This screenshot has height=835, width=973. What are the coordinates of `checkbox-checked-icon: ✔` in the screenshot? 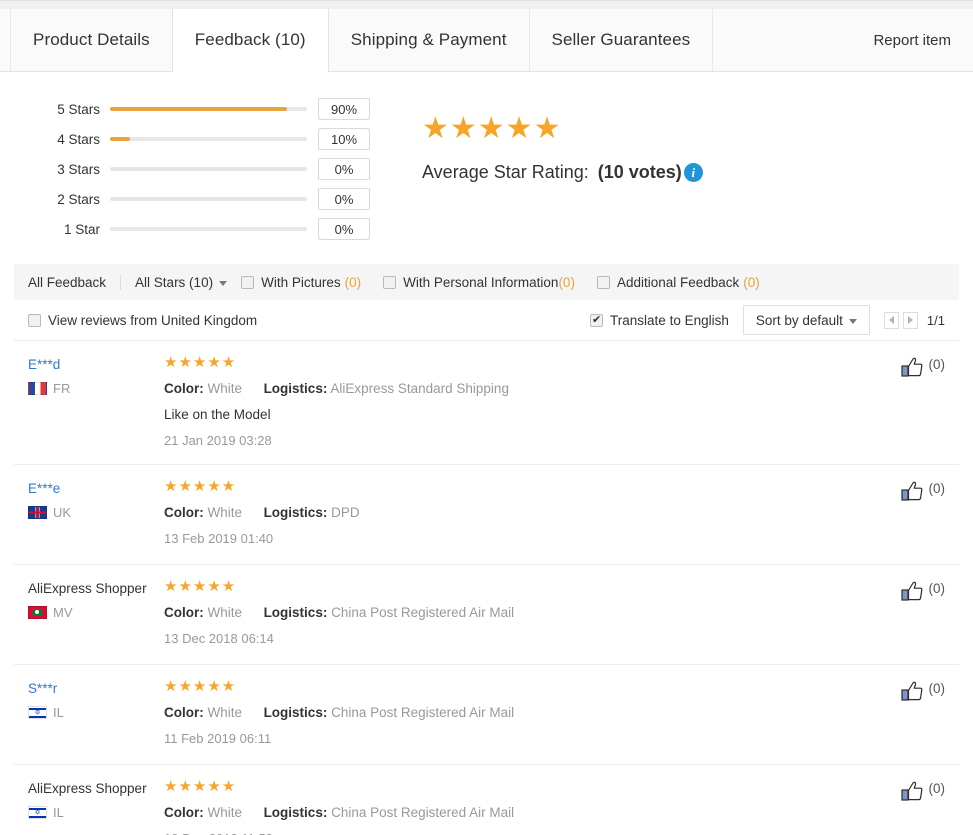 It's located at (597, 320).